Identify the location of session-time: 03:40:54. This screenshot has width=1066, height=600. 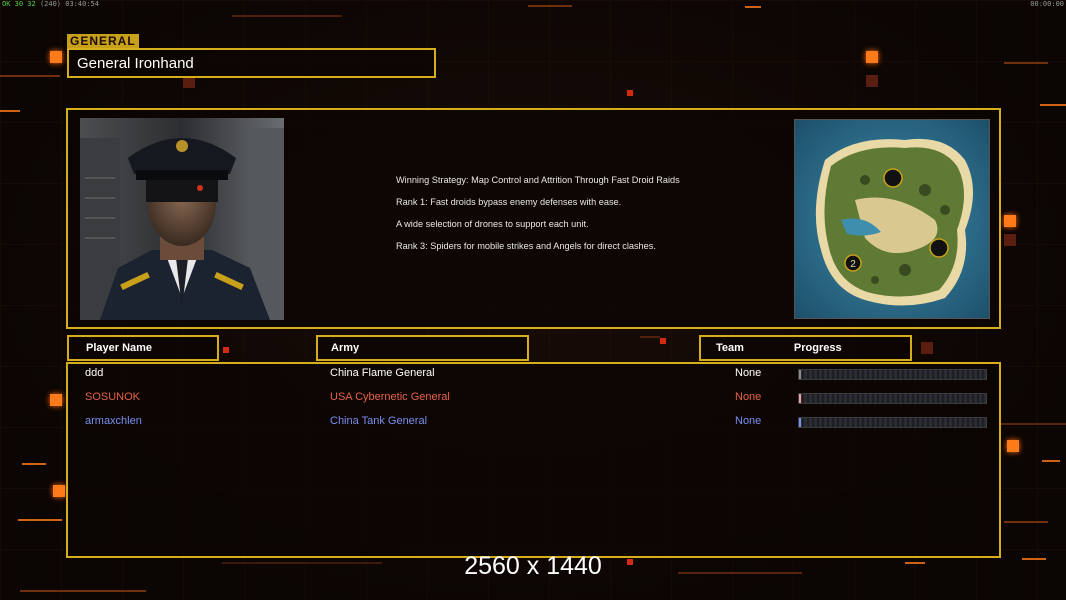
(82, 4).